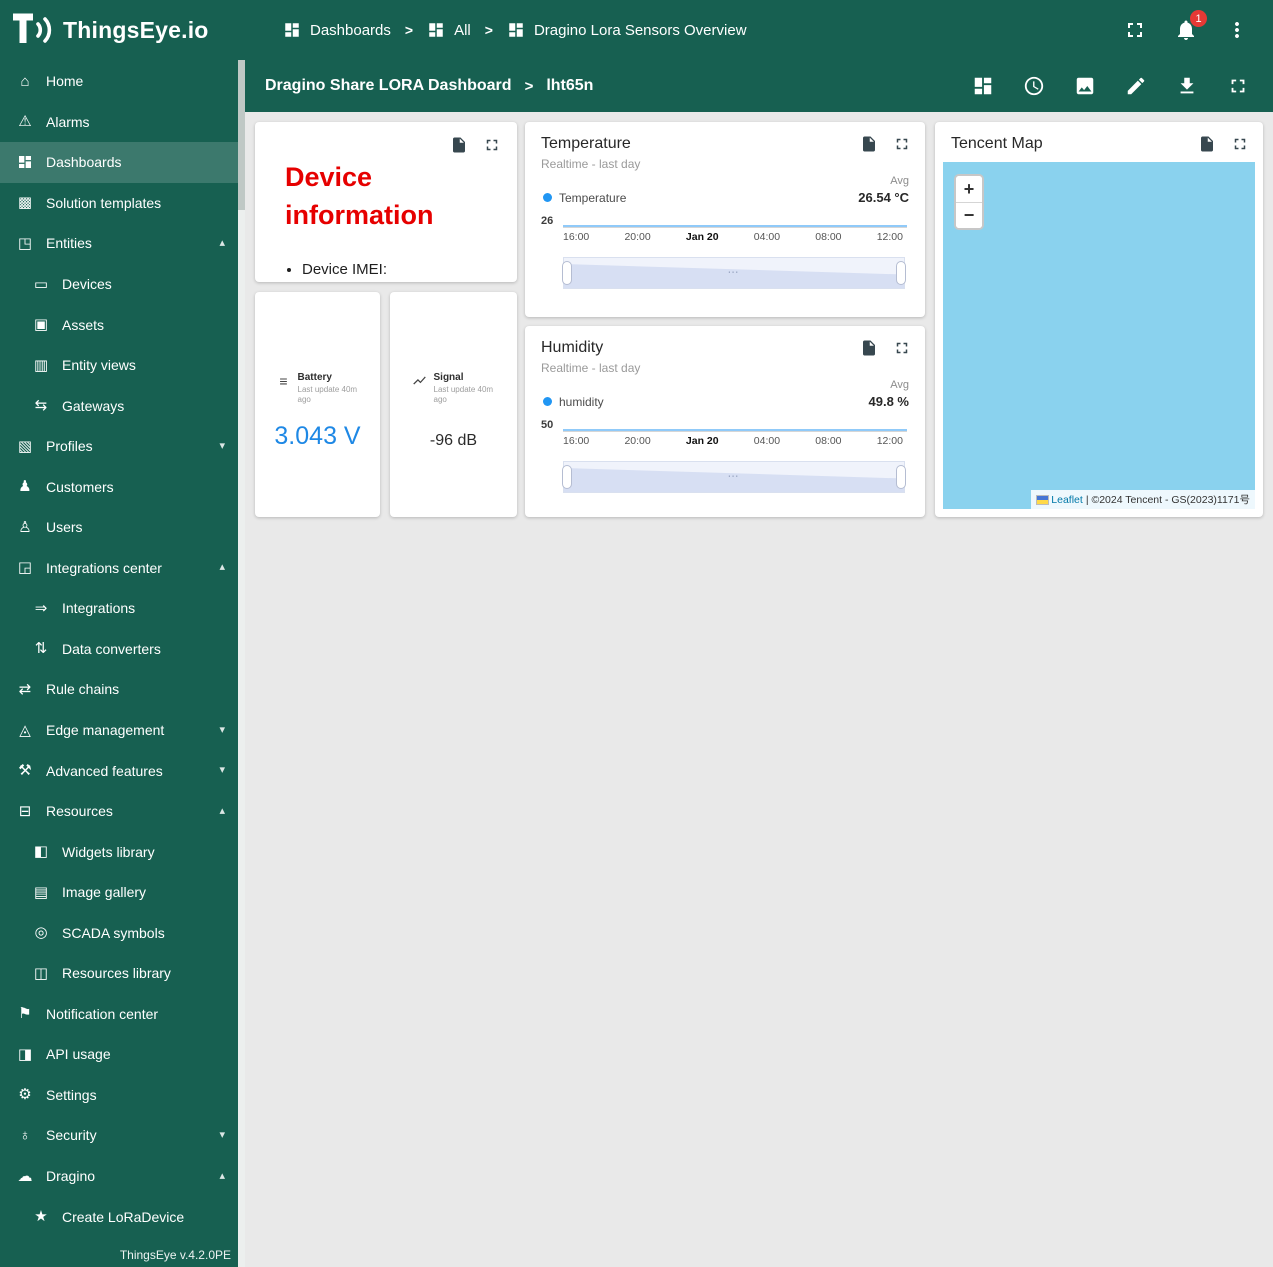 This screenshot has width=1273, height=1267. Describe the element at coordinates (119, 284) in the screenshot. I see `sidebar-item-devices: ▭ Devices` at that location.